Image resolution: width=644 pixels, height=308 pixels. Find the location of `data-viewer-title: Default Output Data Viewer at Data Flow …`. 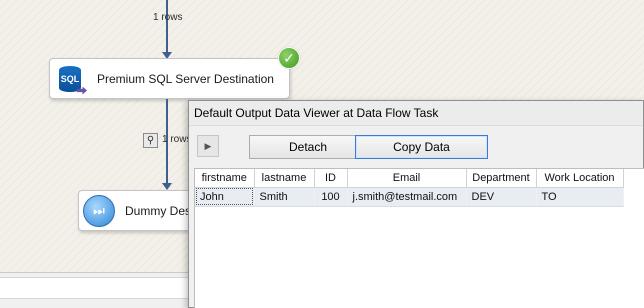

data-viewer-title: Default Output Data Viewer at Data Flow … is located at coordinates (416, 113).